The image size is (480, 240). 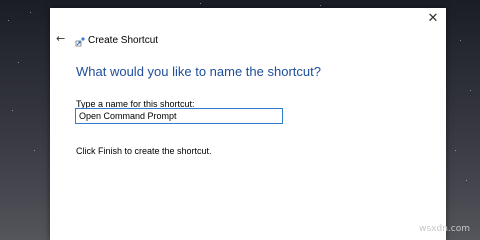 I want to click on close-icon: ✕, so click(x=433, y=18).